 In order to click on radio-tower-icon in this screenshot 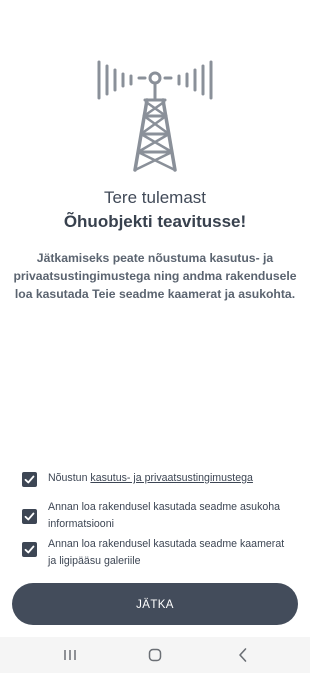, I will do `click(155, 116)`.